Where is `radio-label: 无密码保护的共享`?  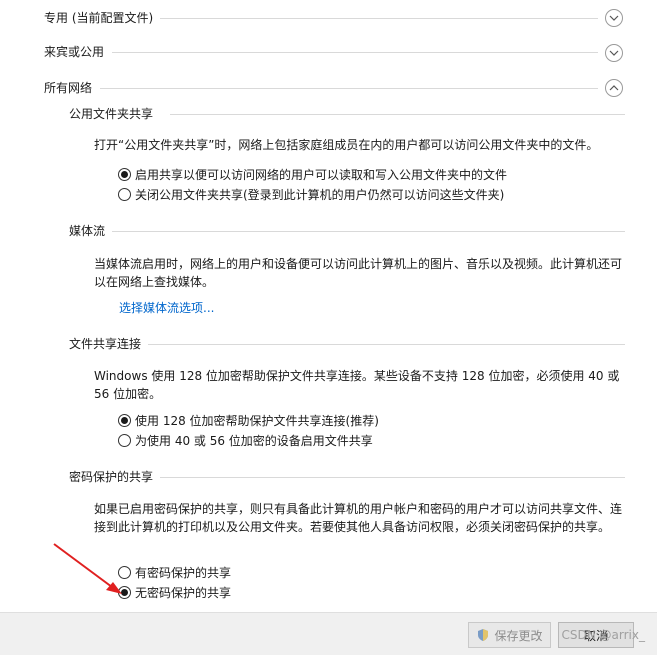
radio-label: 无密码保护的共享 is located at coordinates (183, 592).